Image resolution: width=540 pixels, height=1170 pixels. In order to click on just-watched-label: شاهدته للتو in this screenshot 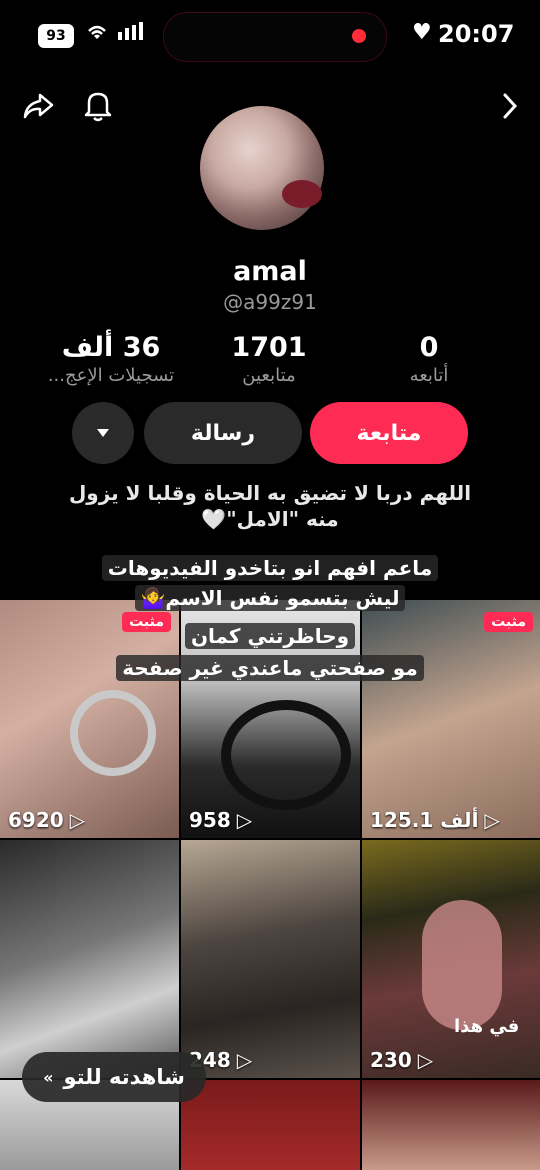, I will do `click(124, 1077)`.